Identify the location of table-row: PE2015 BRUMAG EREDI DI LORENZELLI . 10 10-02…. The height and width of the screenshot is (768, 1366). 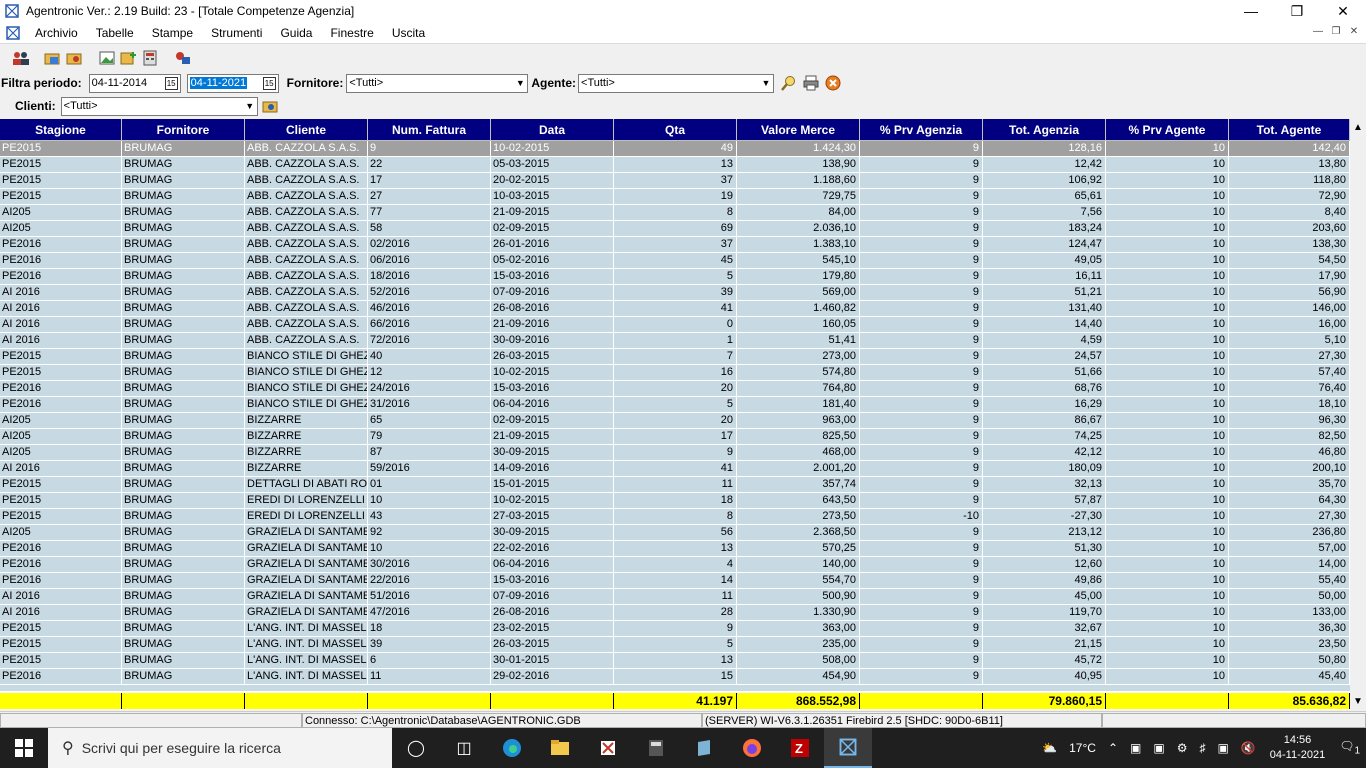
(675, 501).